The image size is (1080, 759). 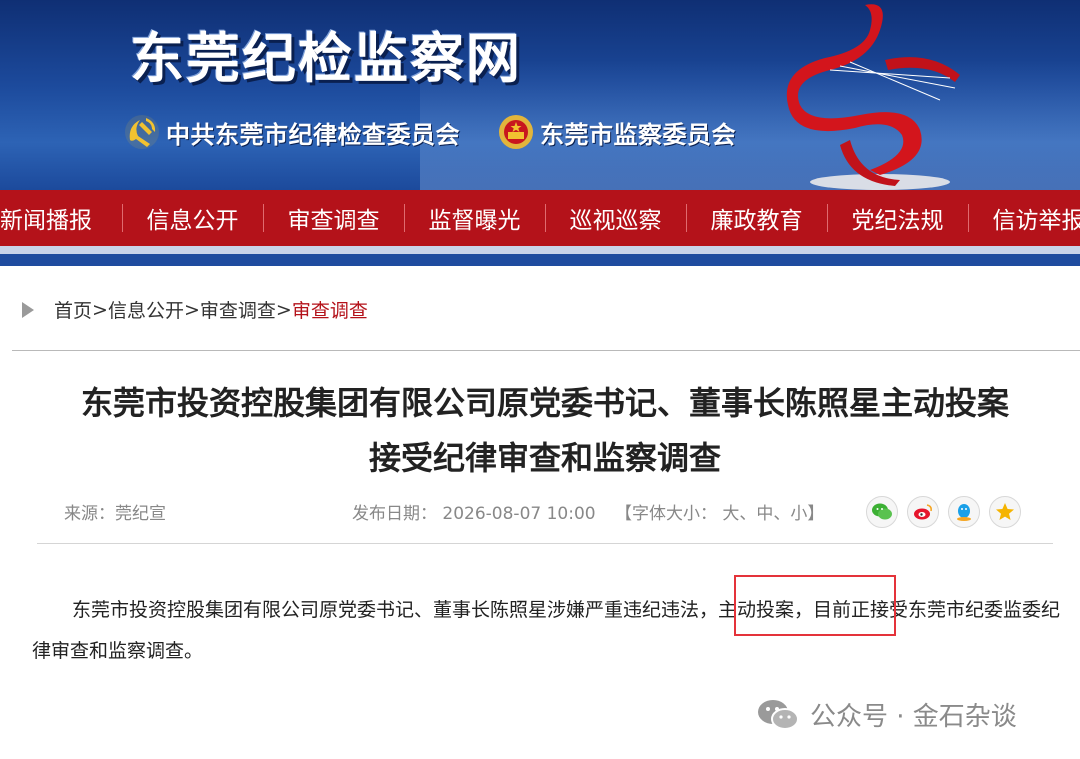 I want to click on breadcrumb: 首页 > 信息公开 > 审查调查 > 审查调查, so click(x=195, y=309).